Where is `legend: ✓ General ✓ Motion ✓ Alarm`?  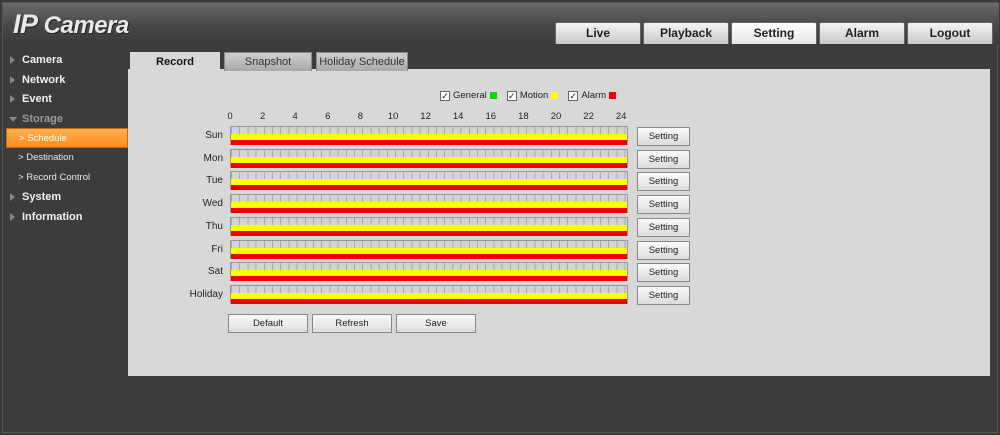
legend: ✓ General ✓ Motion ✓ Alarm is located at coordinates (528, 95).